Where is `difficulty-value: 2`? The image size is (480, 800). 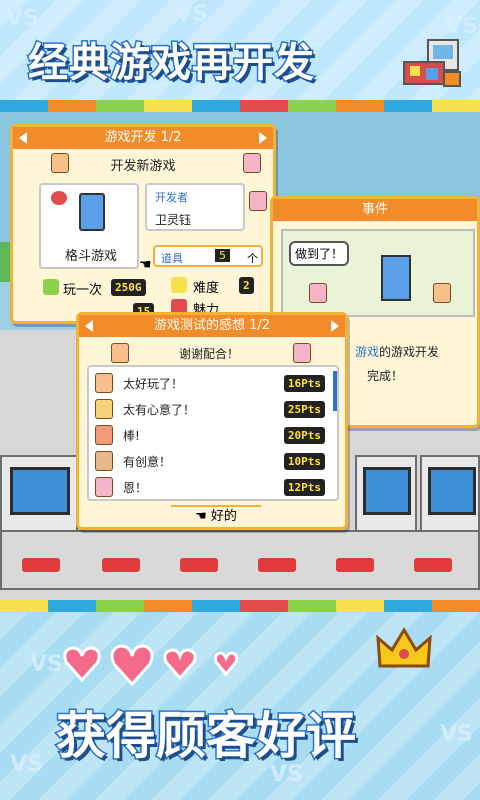
difficulty-value: 2 is located at coordinates (246, 285).